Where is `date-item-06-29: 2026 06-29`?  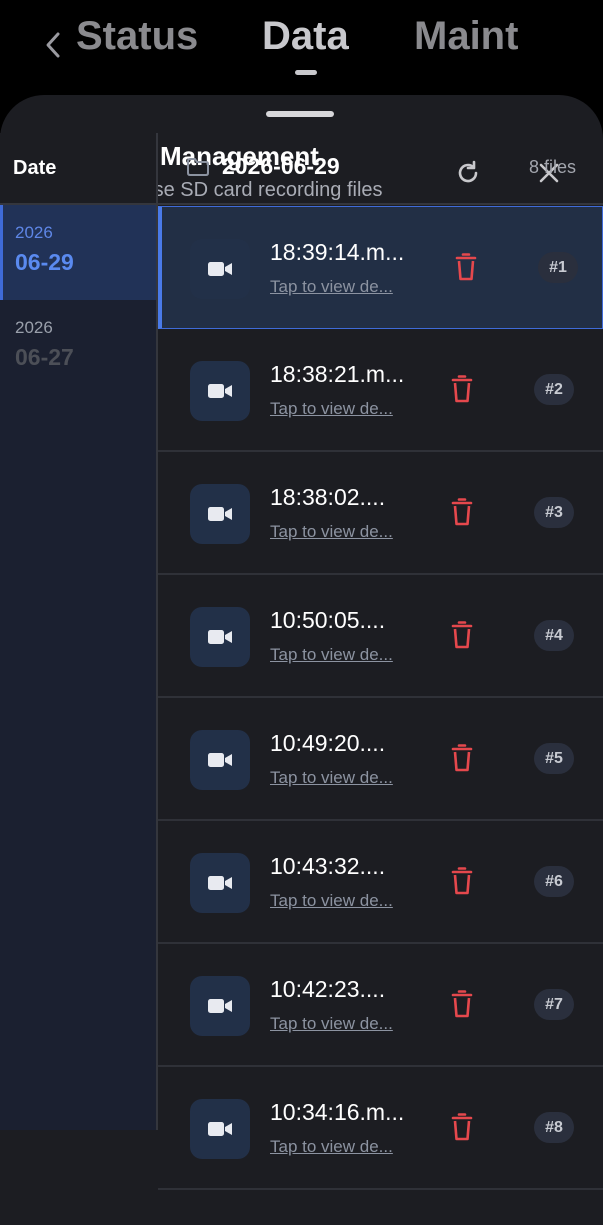
date-item-06-29: 2026 06-29 is located at coordinates (78, 252).